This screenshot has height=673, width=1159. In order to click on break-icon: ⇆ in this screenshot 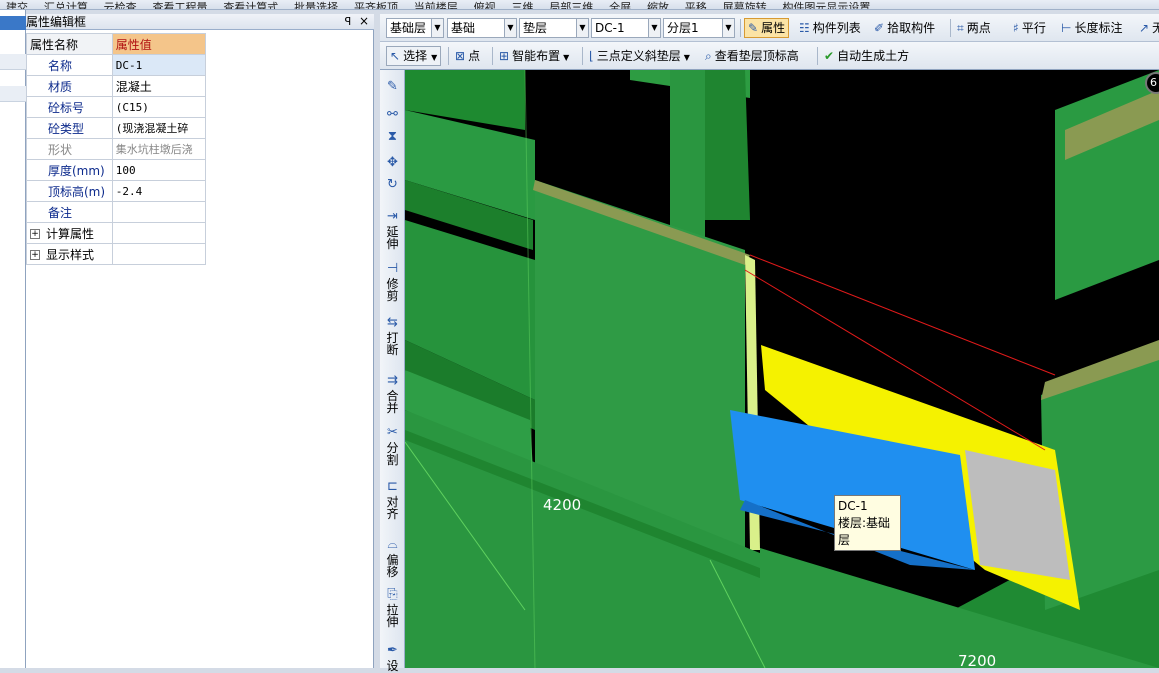, I will do `click(392, 322)`.